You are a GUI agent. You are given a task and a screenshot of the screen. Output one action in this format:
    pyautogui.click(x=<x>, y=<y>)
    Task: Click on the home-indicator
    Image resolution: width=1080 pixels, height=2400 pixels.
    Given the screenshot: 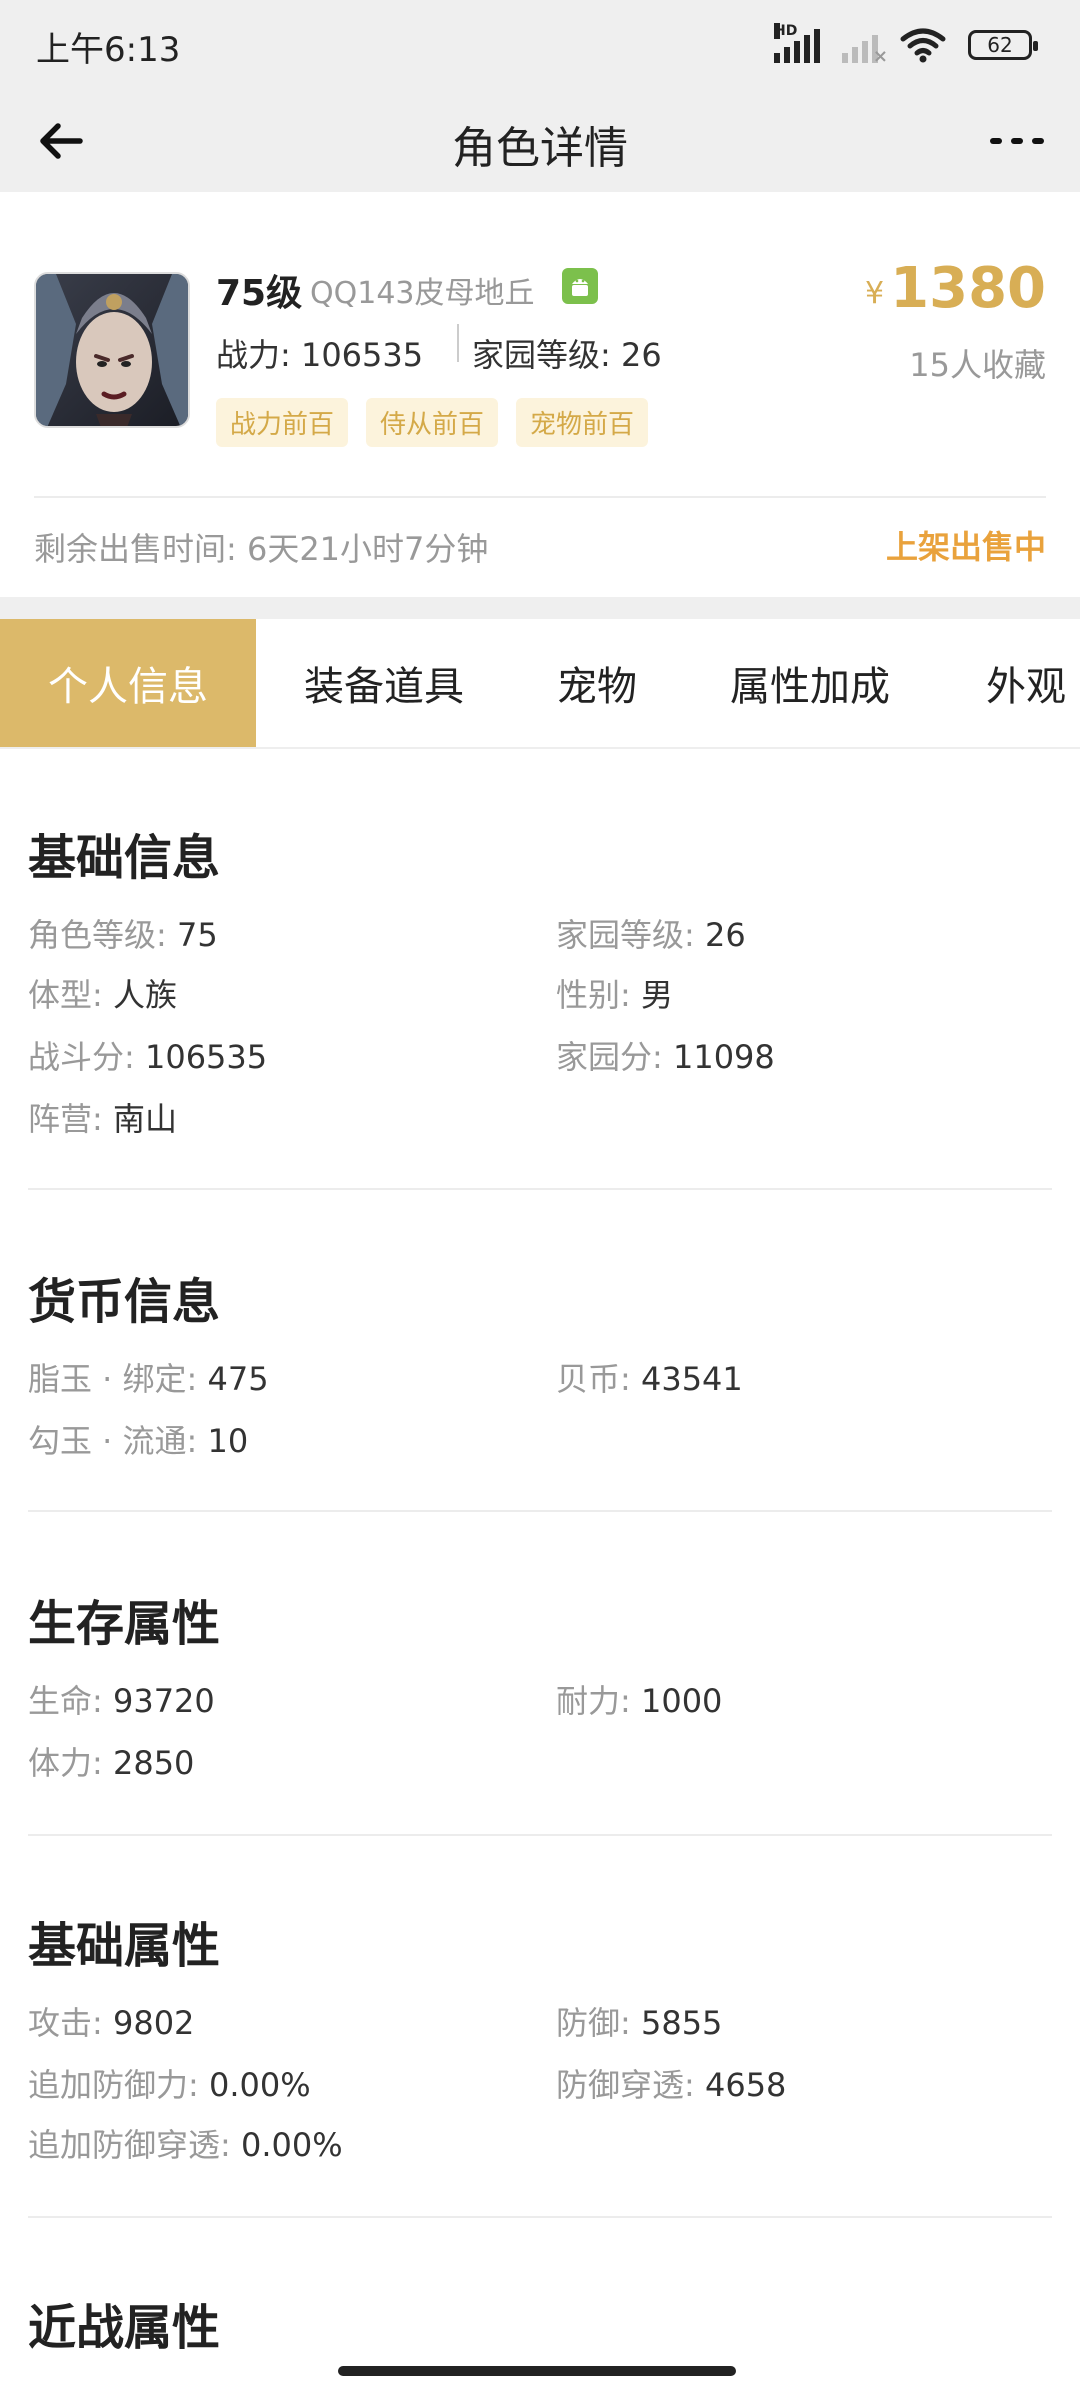 What is the action you would take?
    pyautogui.click(x=537, y=2371)
    